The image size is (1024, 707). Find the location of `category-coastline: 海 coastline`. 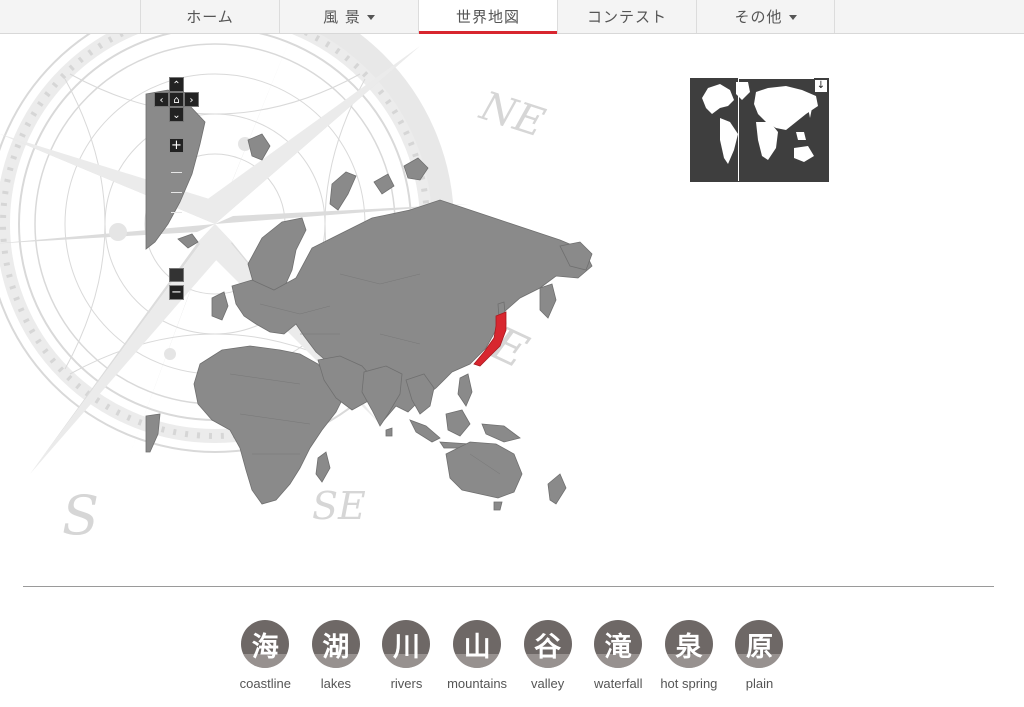

category-coastline: 海 coastline is located at coordinates (265, 655).